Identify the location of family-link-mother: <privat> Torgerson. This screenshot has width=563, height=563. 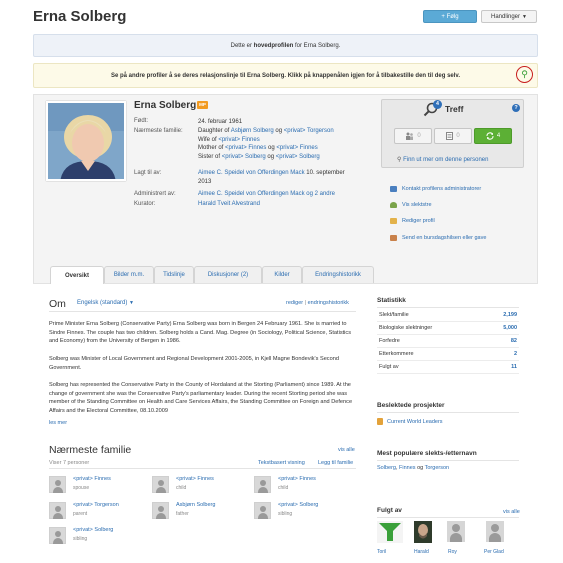
(309, 131).